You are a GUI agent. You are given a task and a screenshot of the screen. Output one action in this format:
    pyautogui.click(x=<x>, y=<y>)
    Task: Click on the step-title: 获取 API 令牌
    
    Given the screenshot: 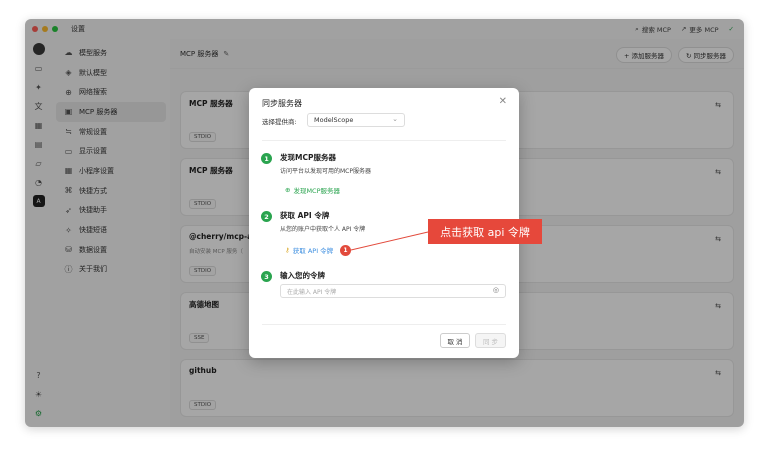 What is the action you would take?
    pyautogui.click(x=305, y=215)
    